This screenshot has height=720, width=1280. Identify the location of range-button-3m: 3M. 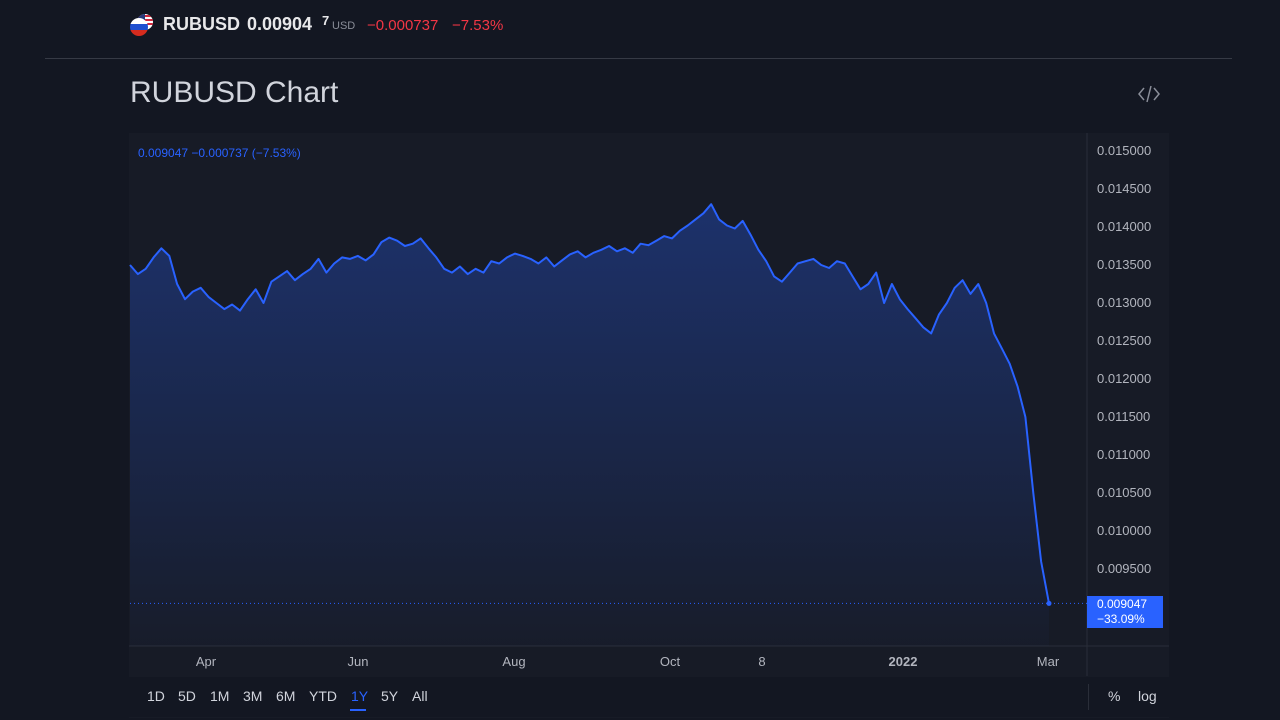
(252, 696).